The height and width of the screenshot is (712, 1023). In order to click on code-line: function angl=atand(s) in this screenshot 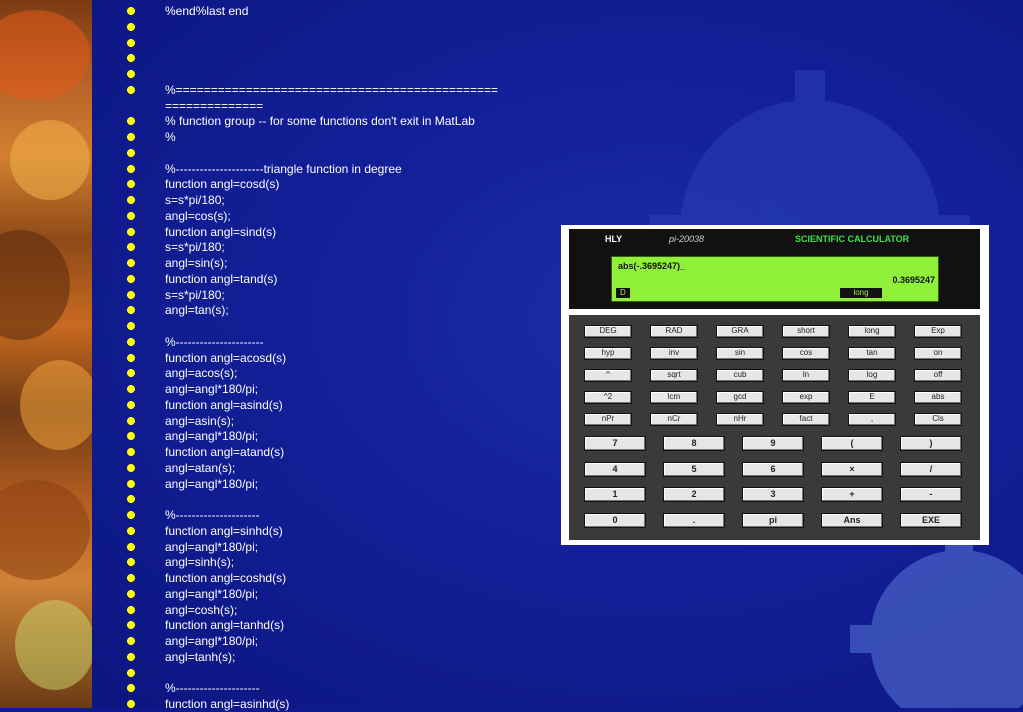, I will do `click(225, 452)`.